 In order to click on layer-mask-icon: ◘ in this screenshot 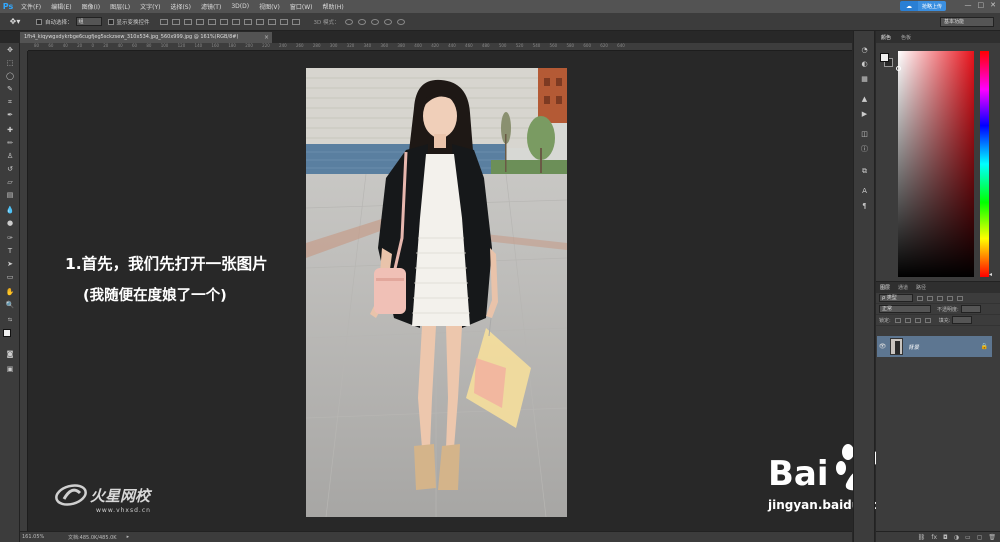, I will do `click(945, 537)`.